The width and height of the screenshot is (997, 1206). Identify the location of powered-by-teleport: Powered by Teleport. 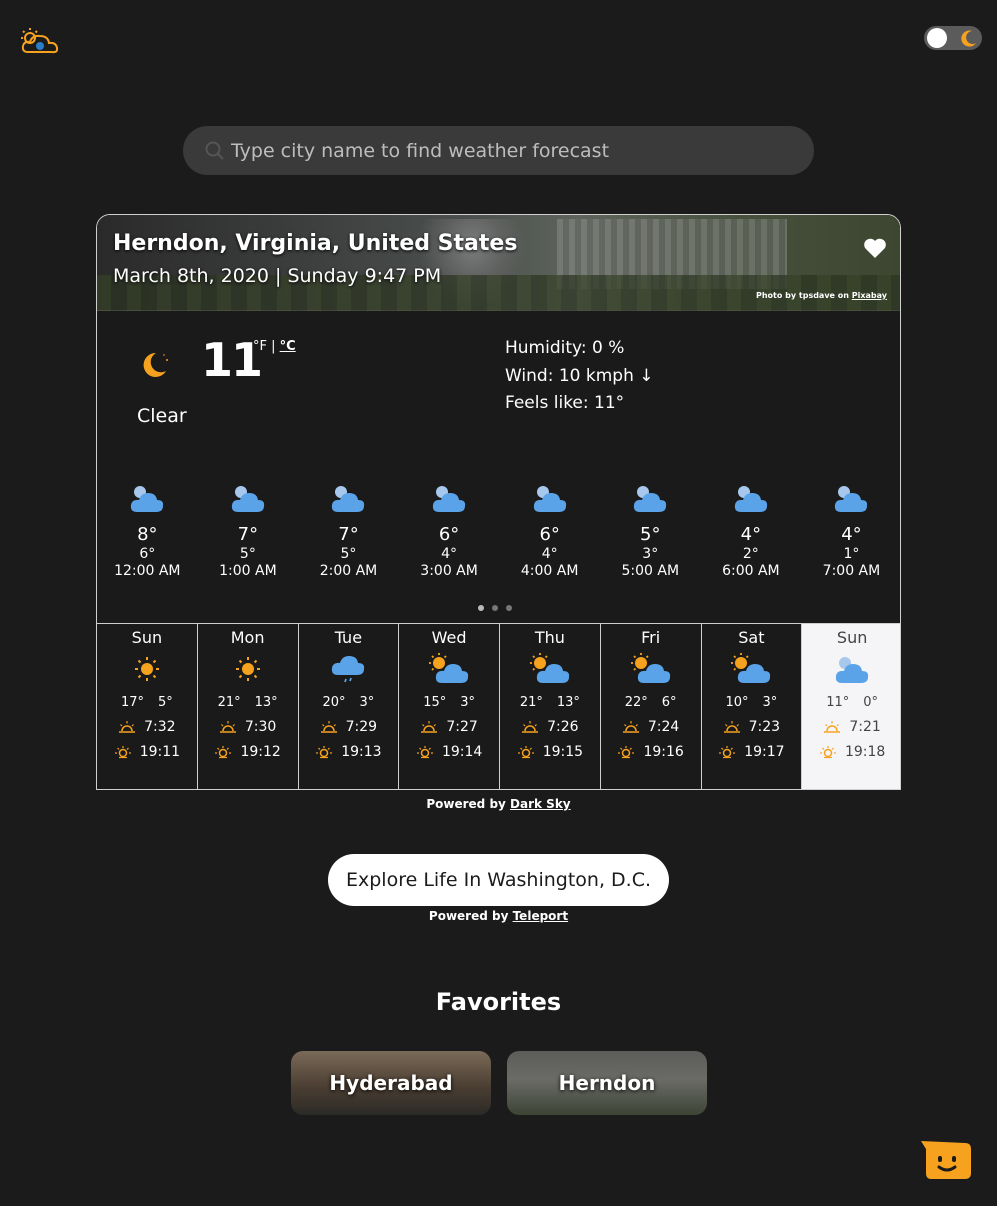
(498, 916).